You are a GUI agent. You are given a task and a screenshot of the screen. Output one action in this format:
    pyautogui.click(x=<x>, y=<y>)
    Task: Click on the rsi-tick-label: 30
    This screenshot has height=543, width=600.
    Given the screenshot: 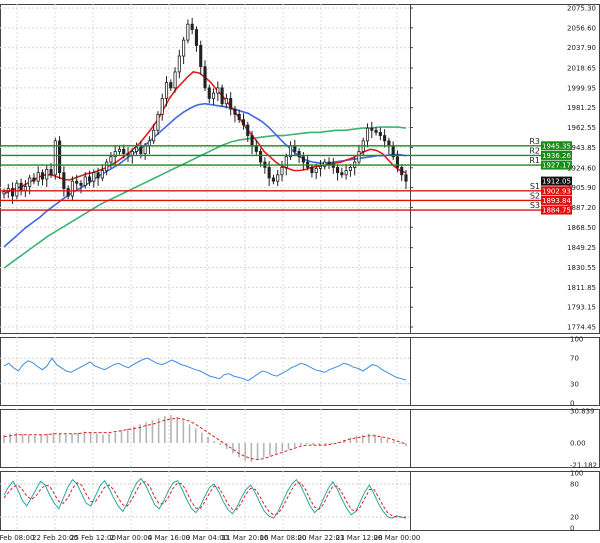 What is the action you would take?
    pyautogui.click(x=574, y=384)
    